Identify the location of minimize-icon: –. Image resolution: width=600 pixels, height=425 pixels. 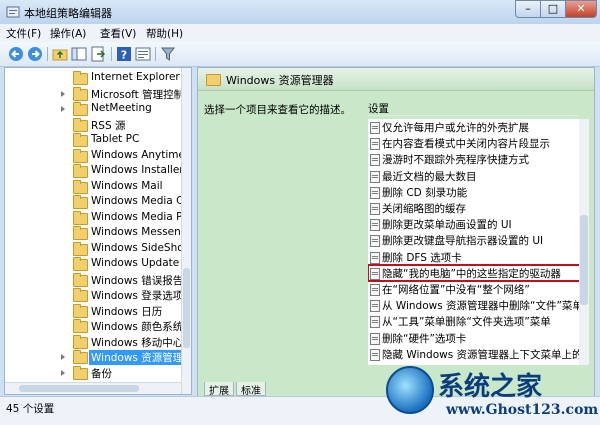
(528, 8).